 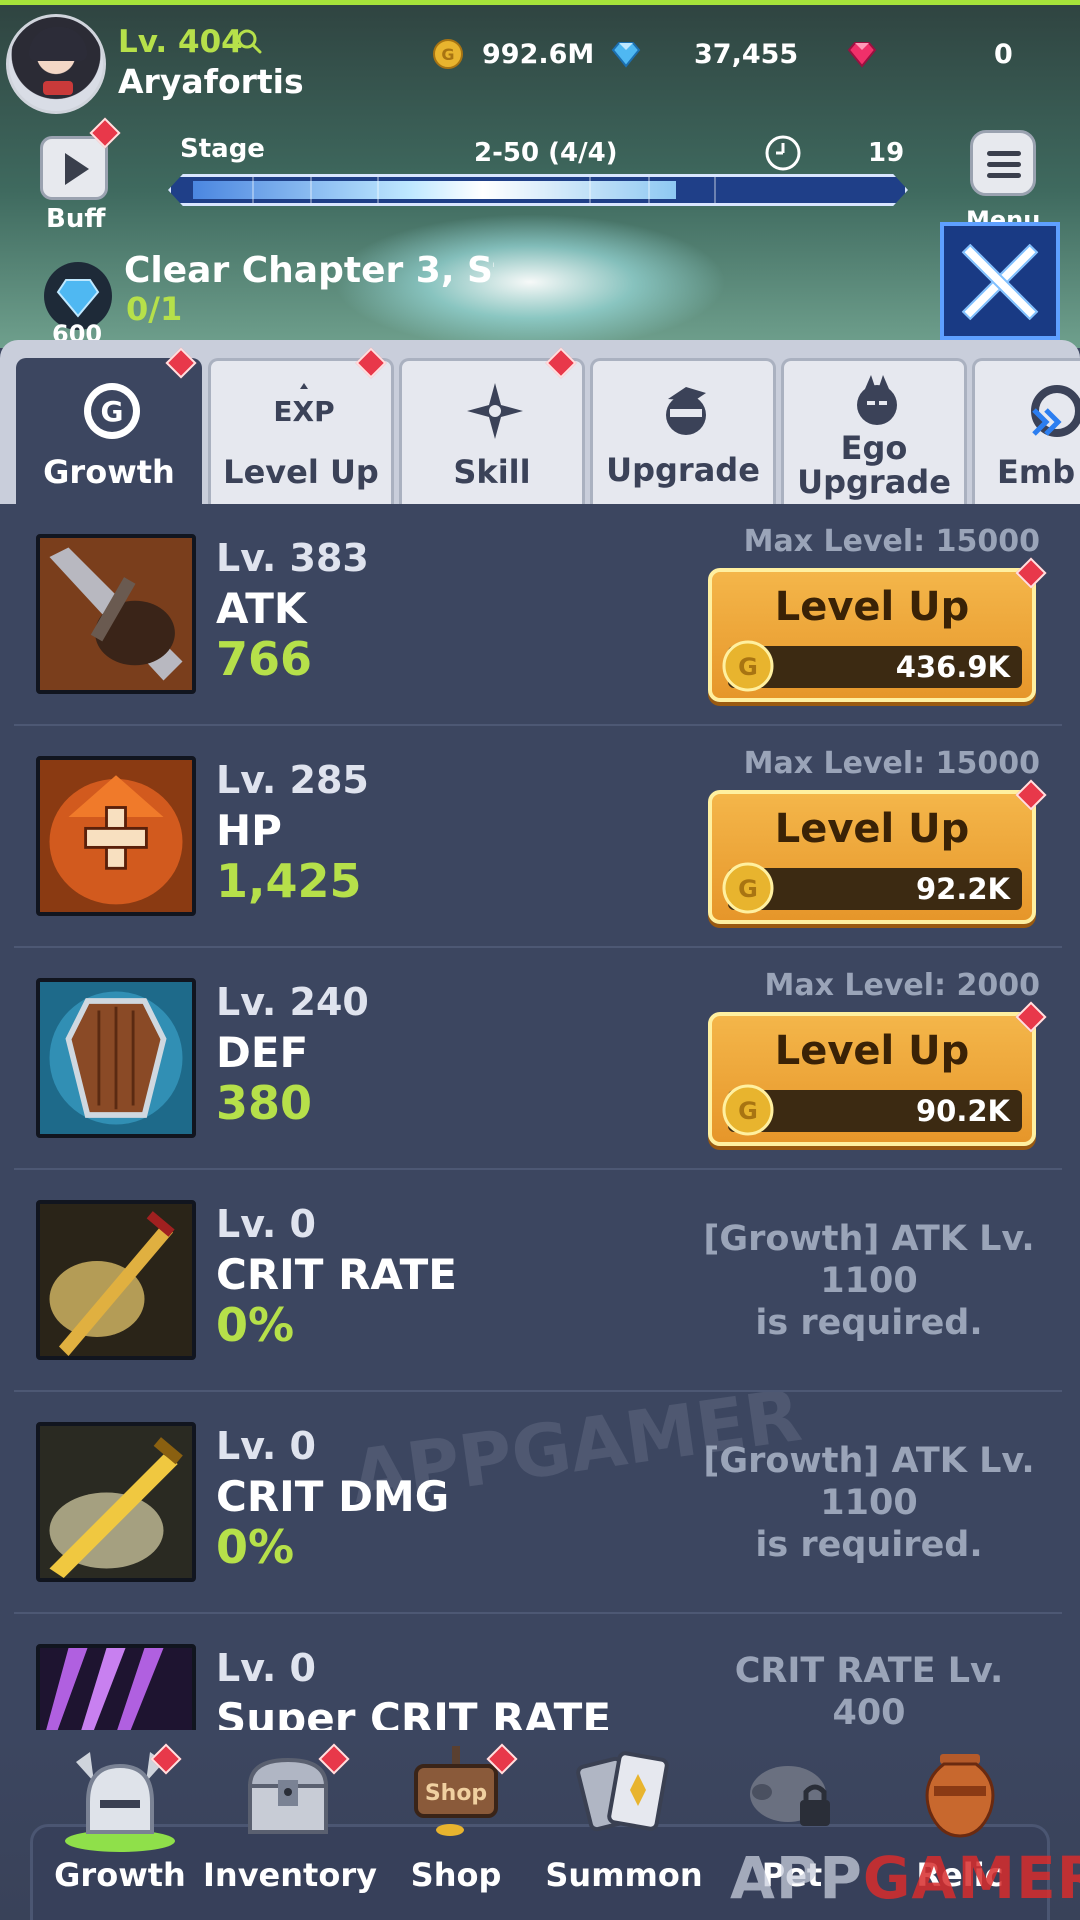 I want to click on nav-label: Inventory, so click(x=290, y=1875).